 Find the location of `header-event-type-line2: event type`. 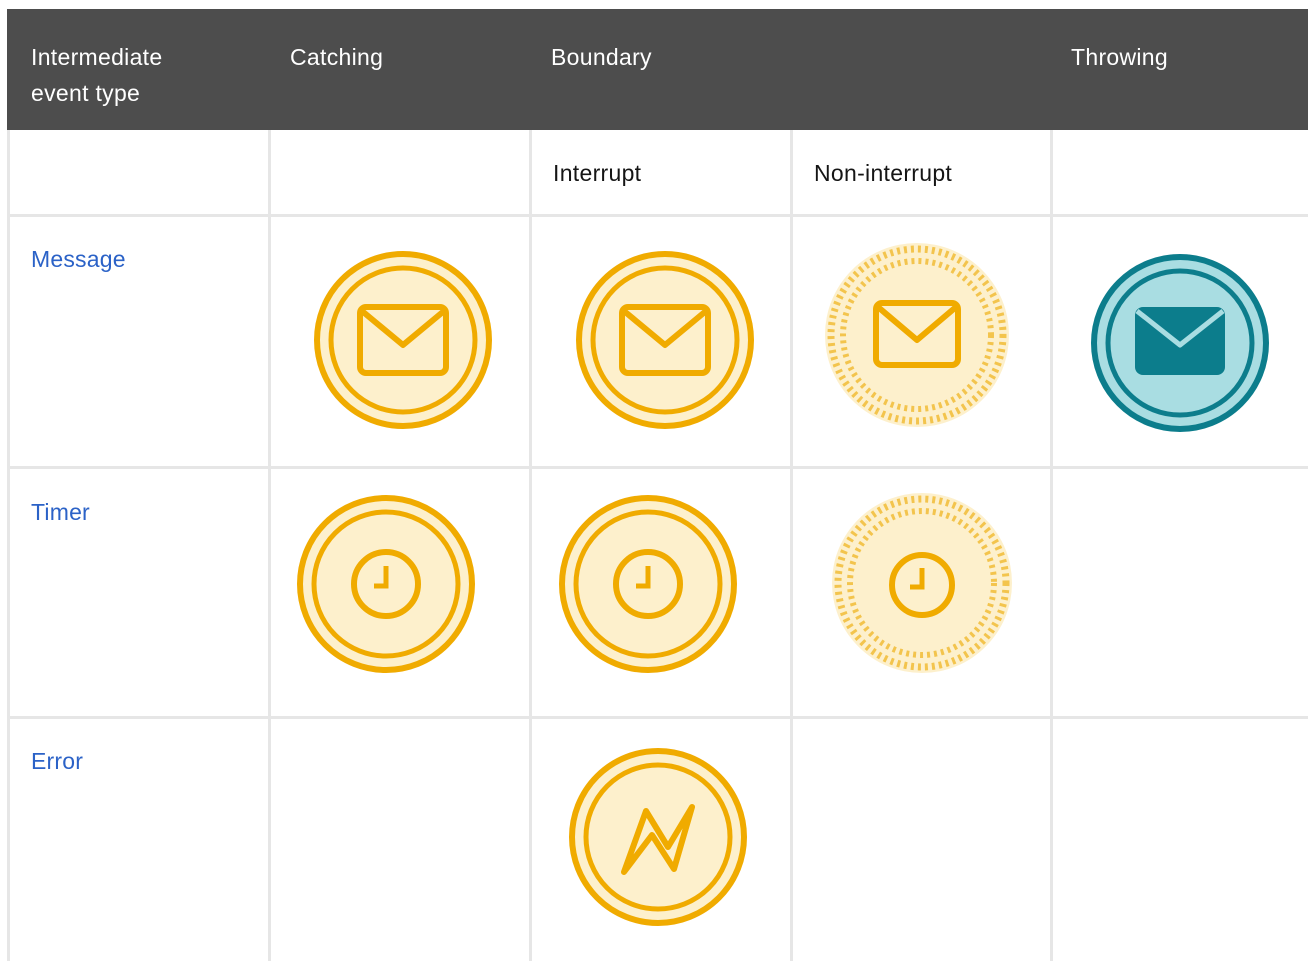

header-event-type-line2: event type is located at coordinates (86, 93).